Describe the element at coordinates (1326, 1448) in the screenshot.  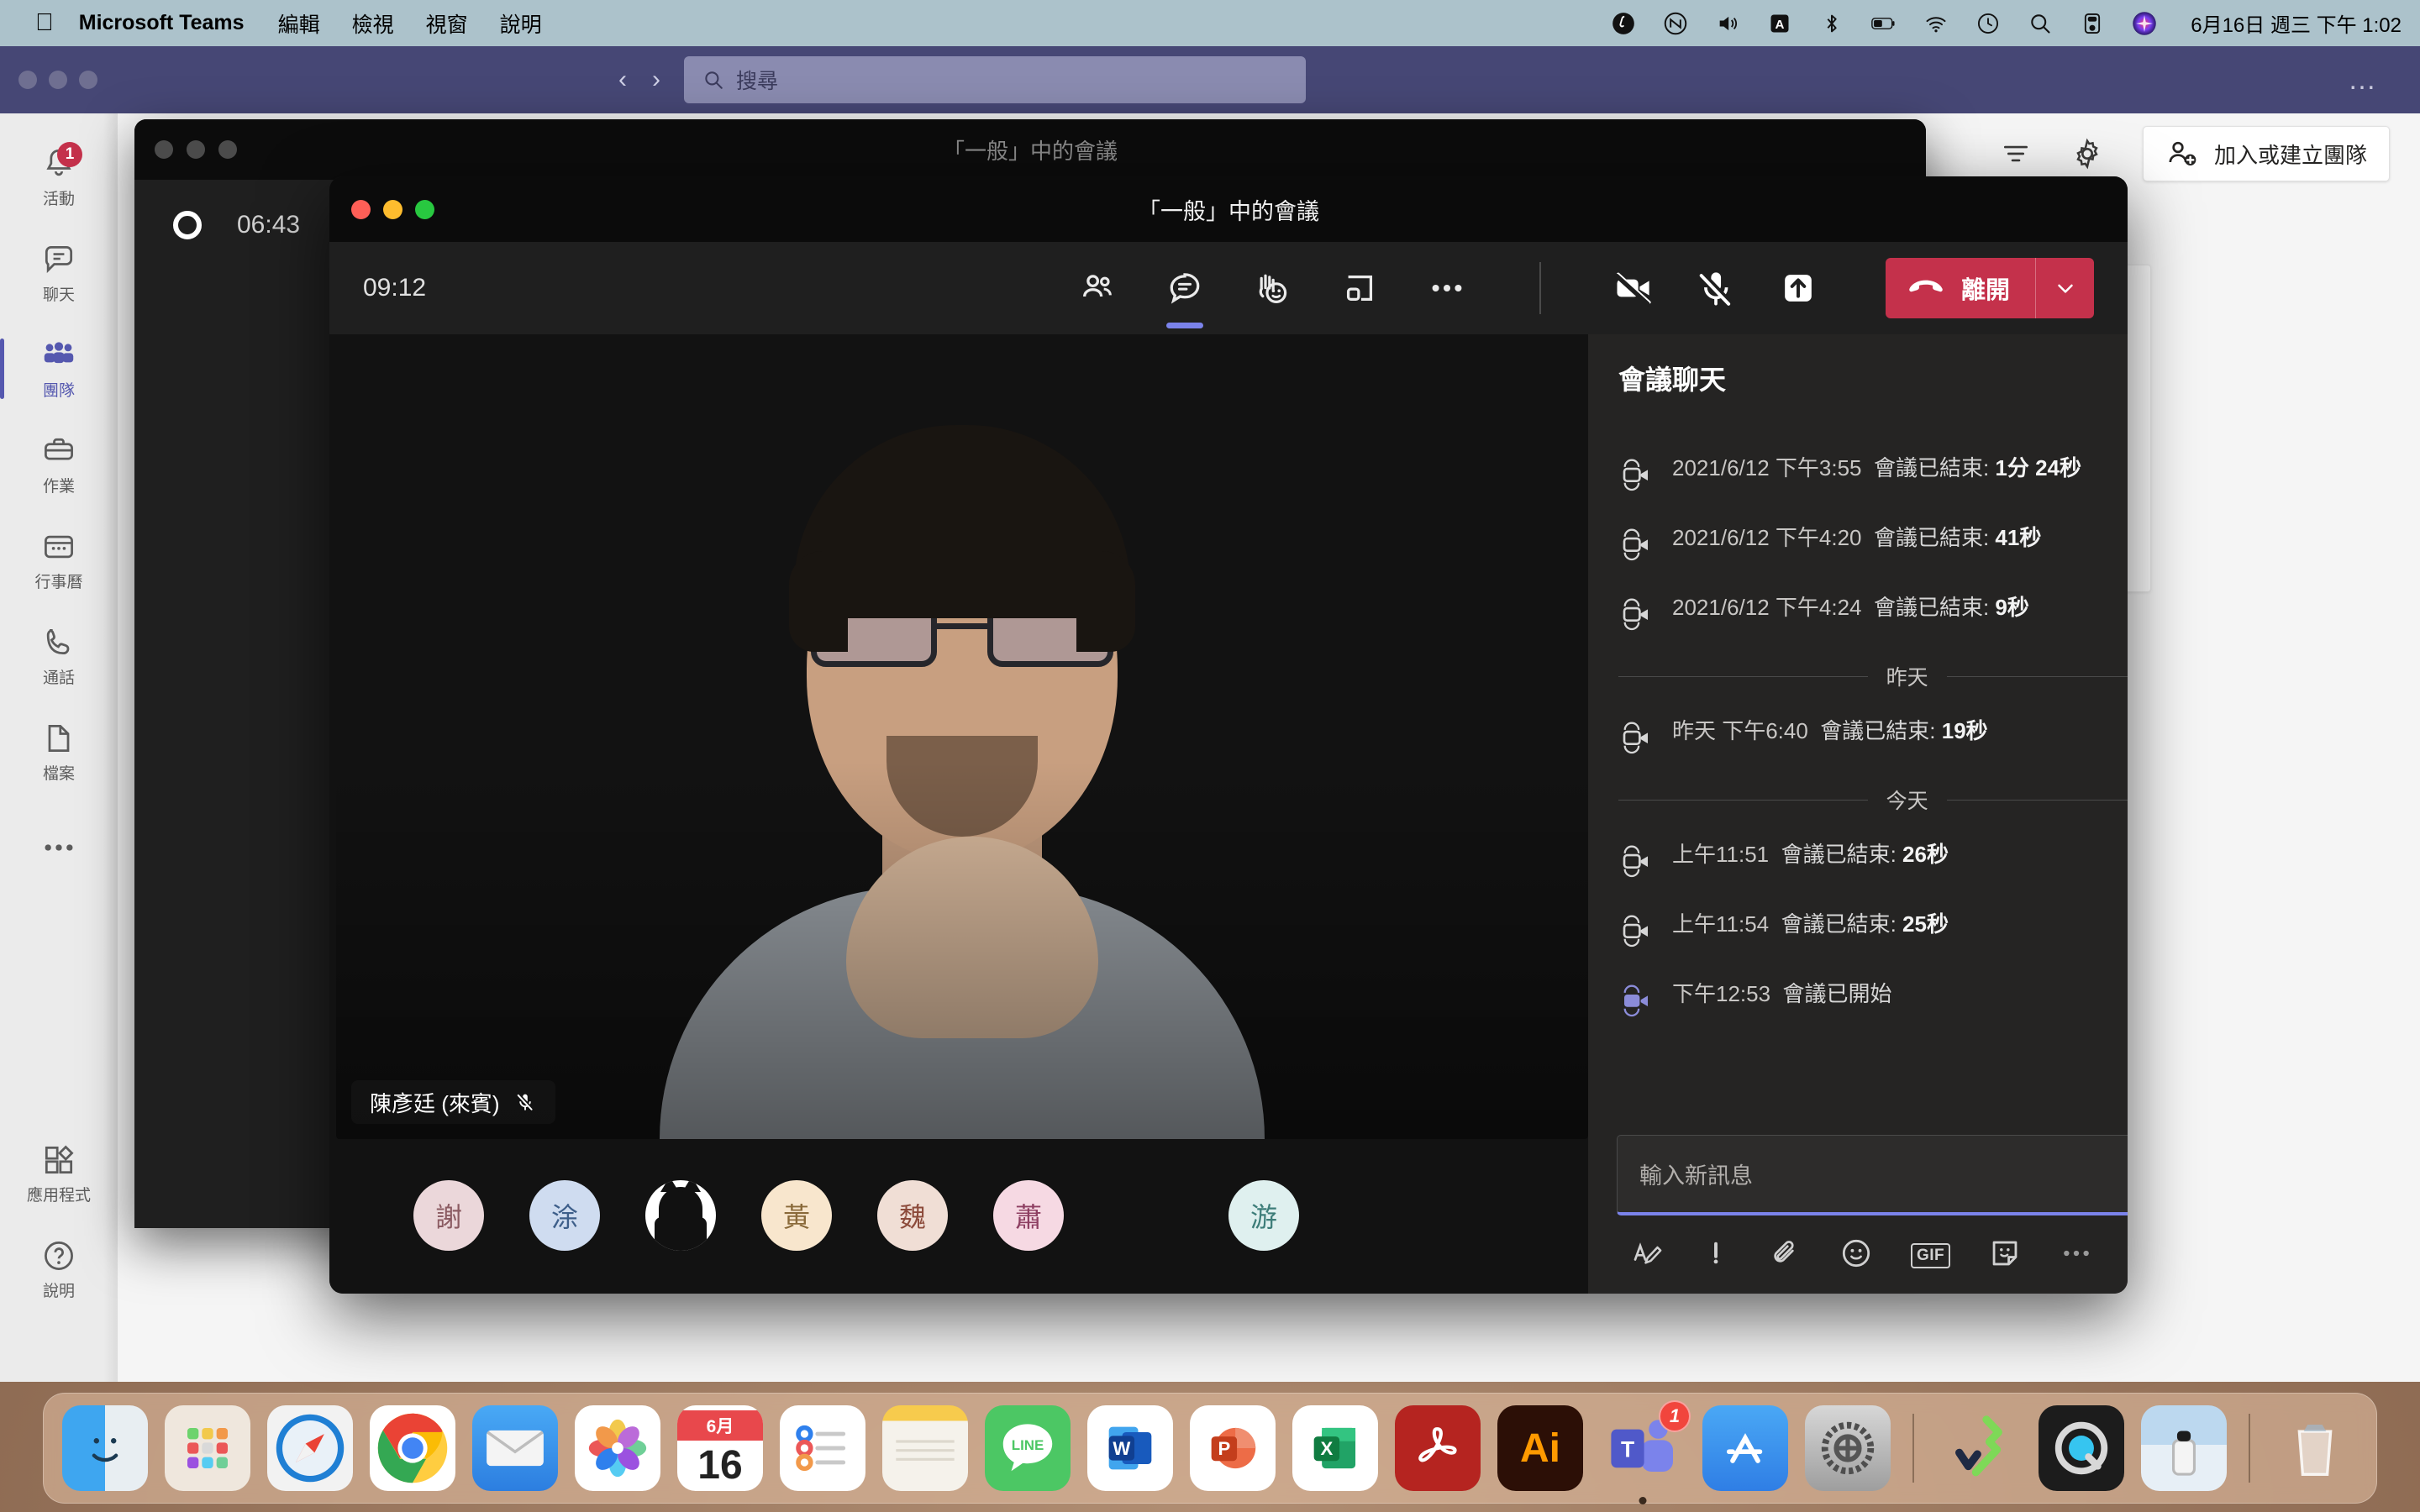
I see `svg-text: X` at that location.